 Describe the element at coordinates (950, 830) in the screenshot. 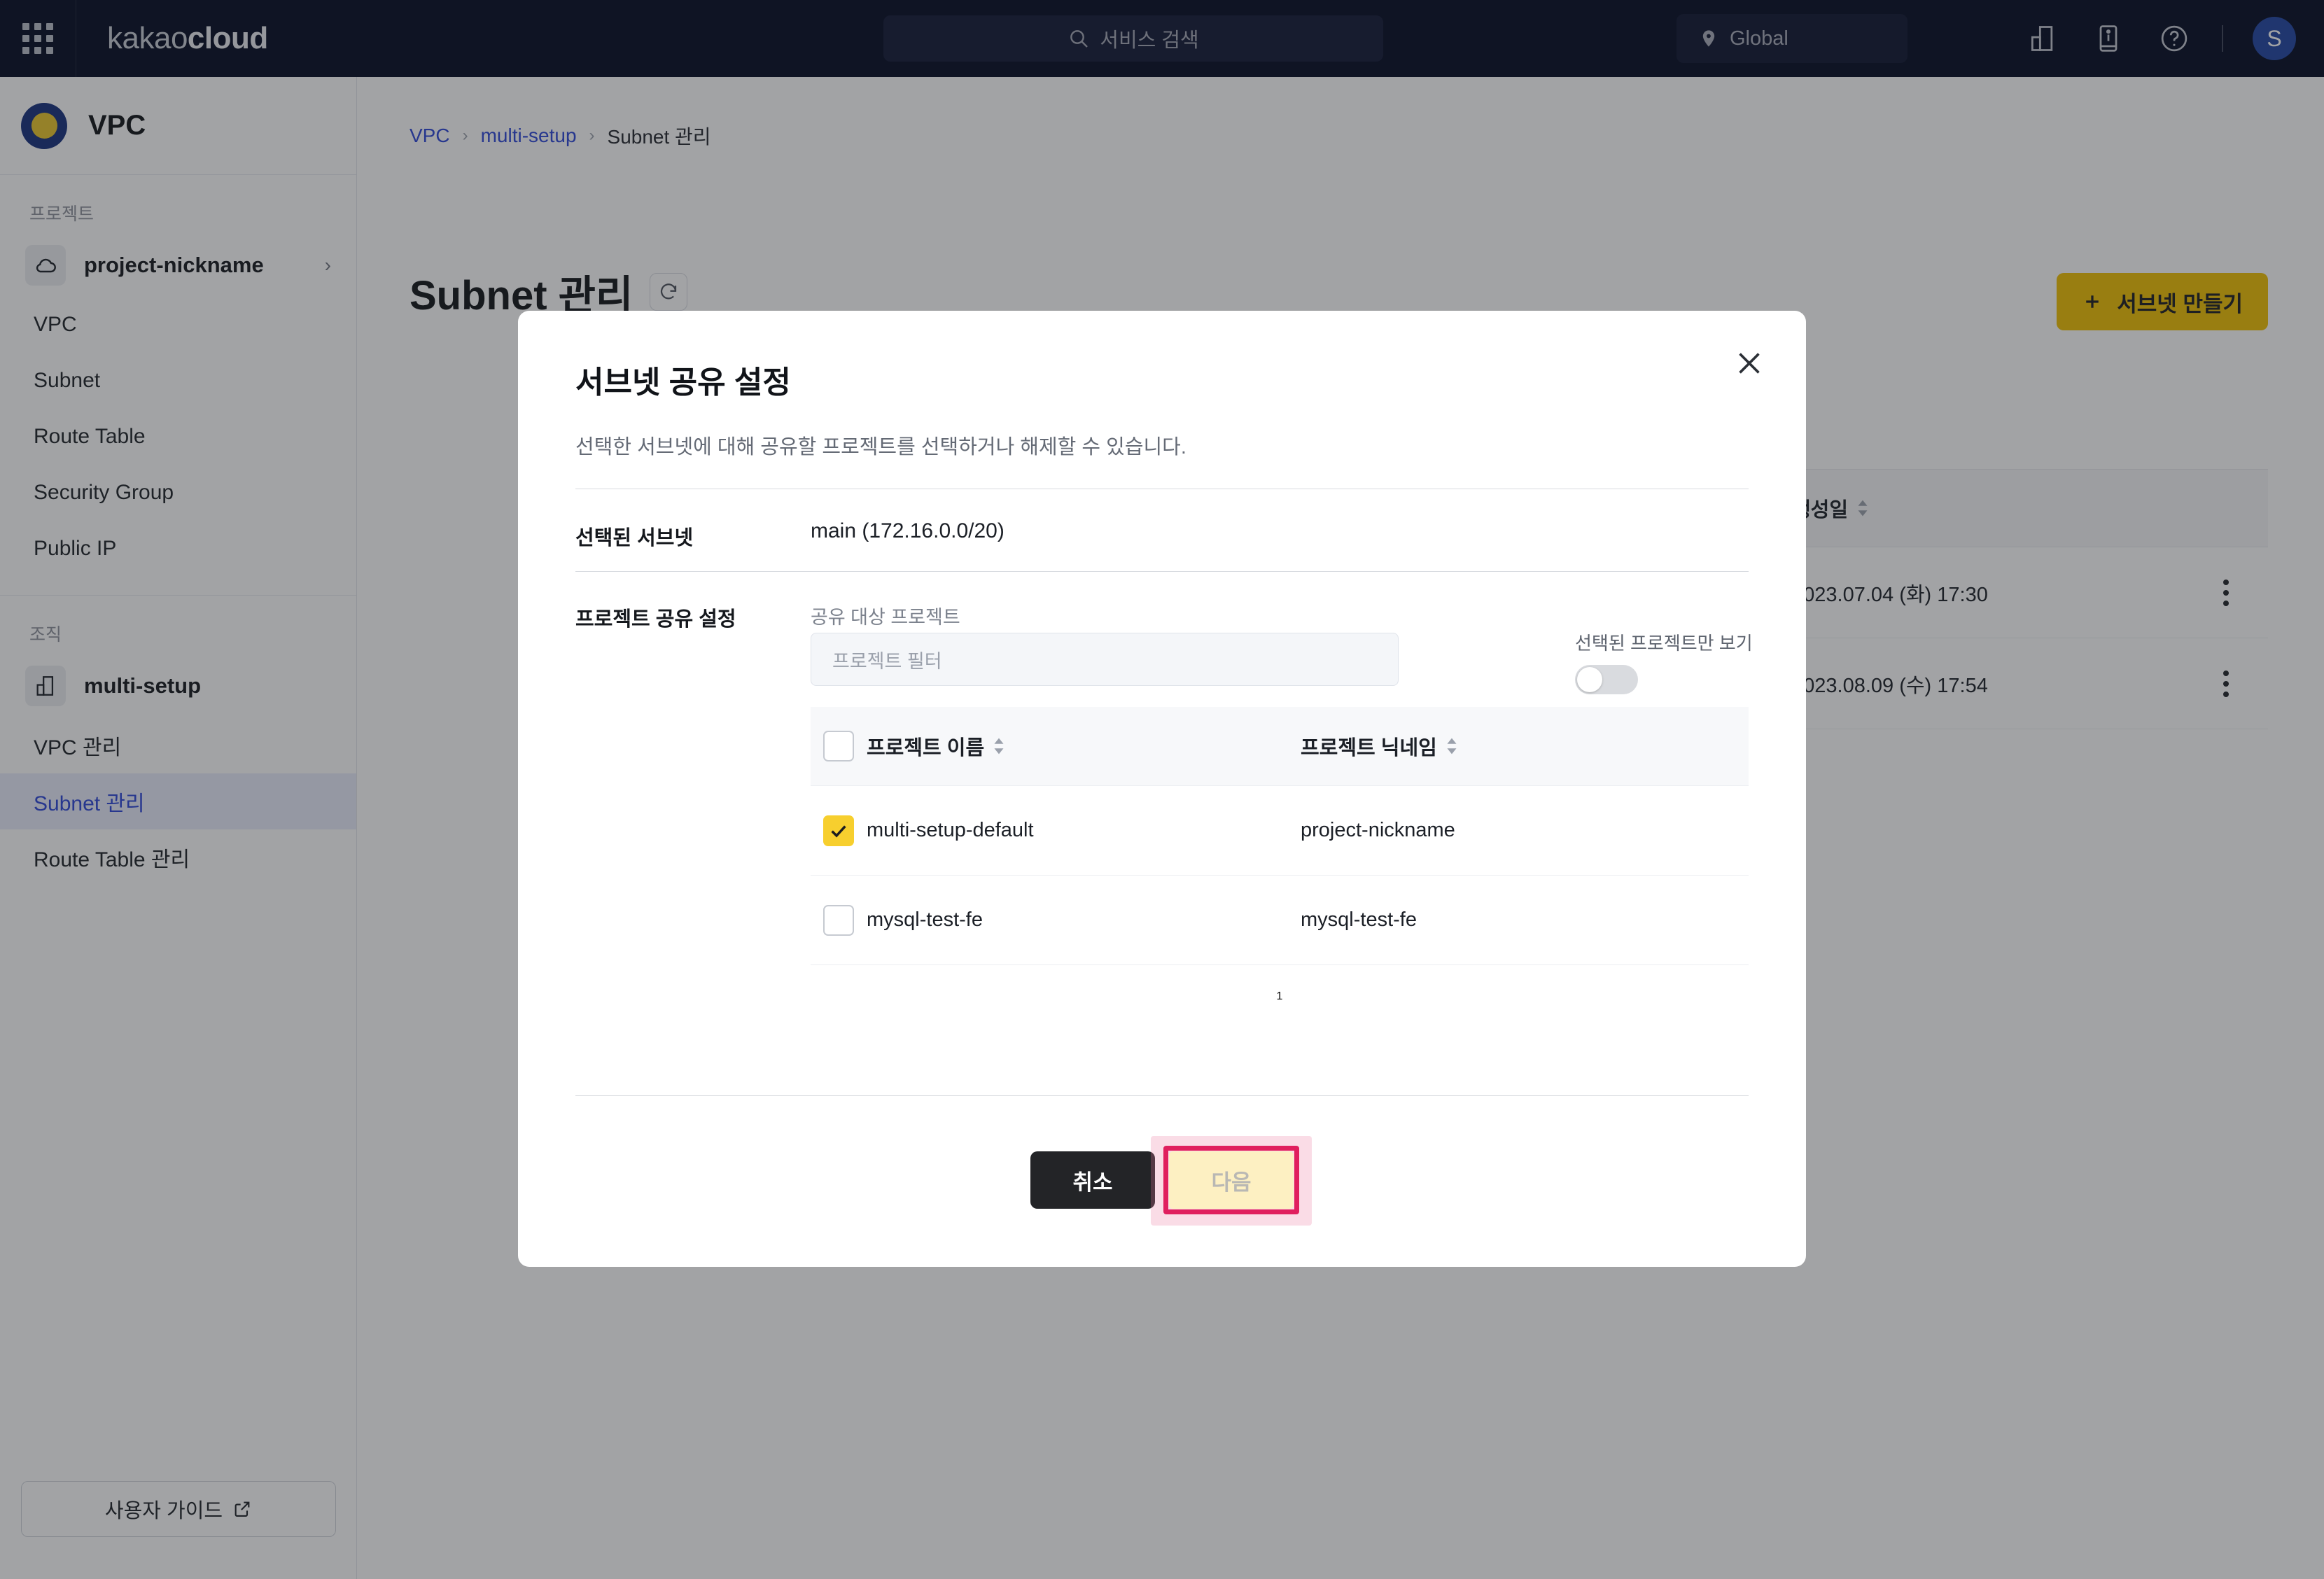

I see `project-name-cell: multi-setup-default` at that location.